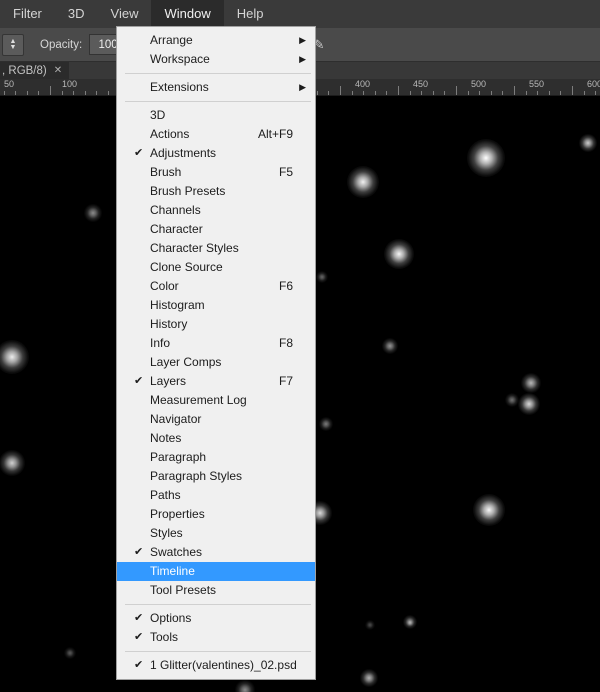 The height and width of the screenshot is (692, 600). Describe the element at coordinates (216, 210) in the screenshot. I see `menu-item-channels: Channels` at that location.